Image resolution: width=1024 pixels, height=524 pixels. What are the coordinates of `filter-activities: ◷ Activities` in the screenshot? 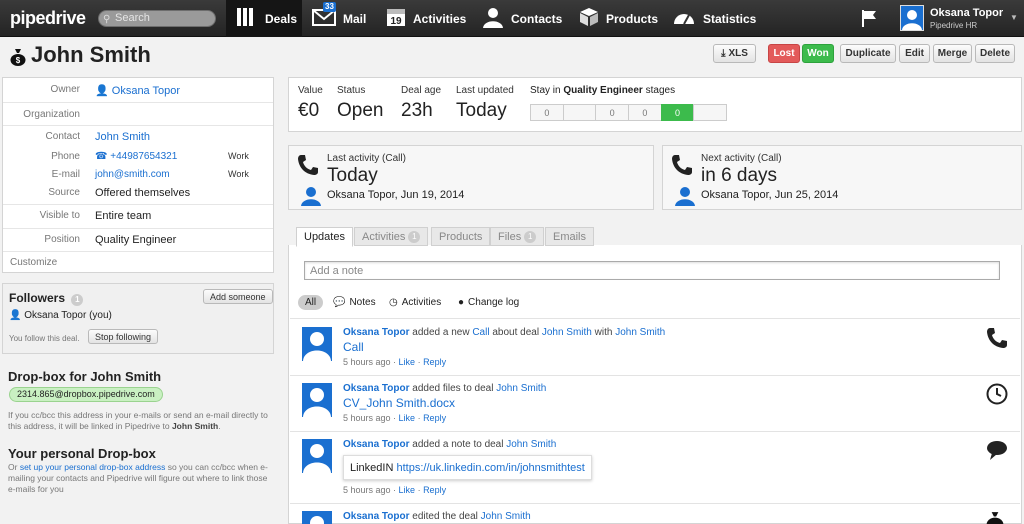 It's located at (415, 302).